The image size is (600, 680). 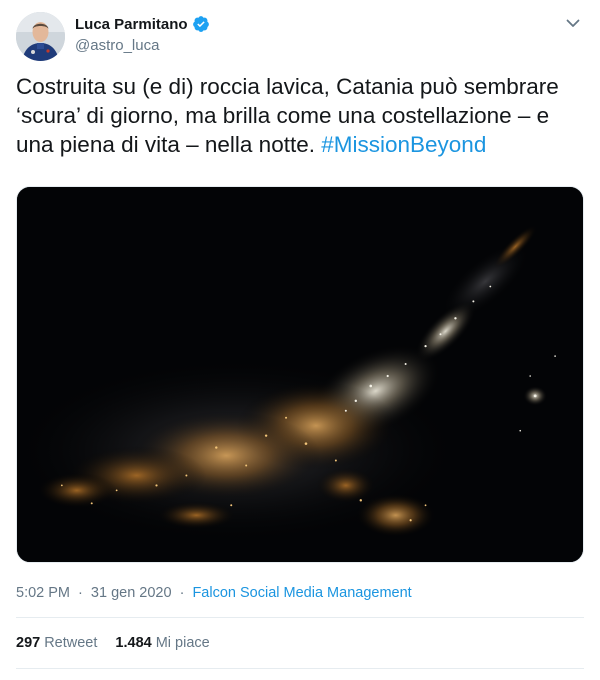 What do you see at coordinates (131, 24) in the screenshot?
I see `author-name: Luca Parmitano` at bounding box center [131, 24].